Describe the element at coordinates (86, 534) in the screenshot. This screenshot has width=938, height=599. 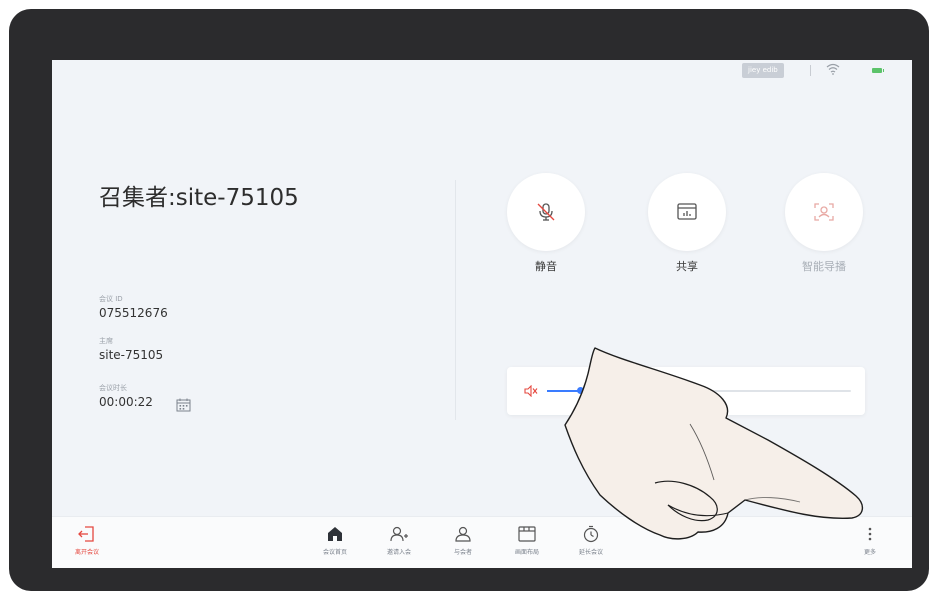
I see `exit-icon` at that location.